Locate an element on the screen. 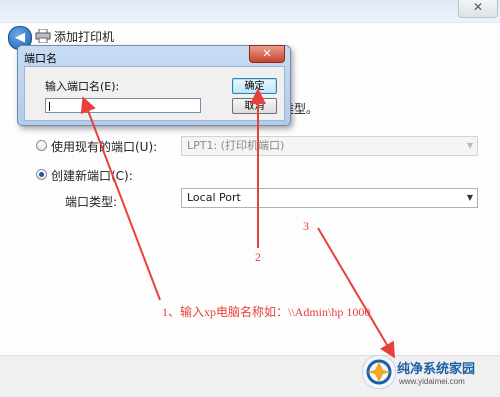 This screenshot has width=500, height=397. port-name-input is located at coordinates (123, 105).